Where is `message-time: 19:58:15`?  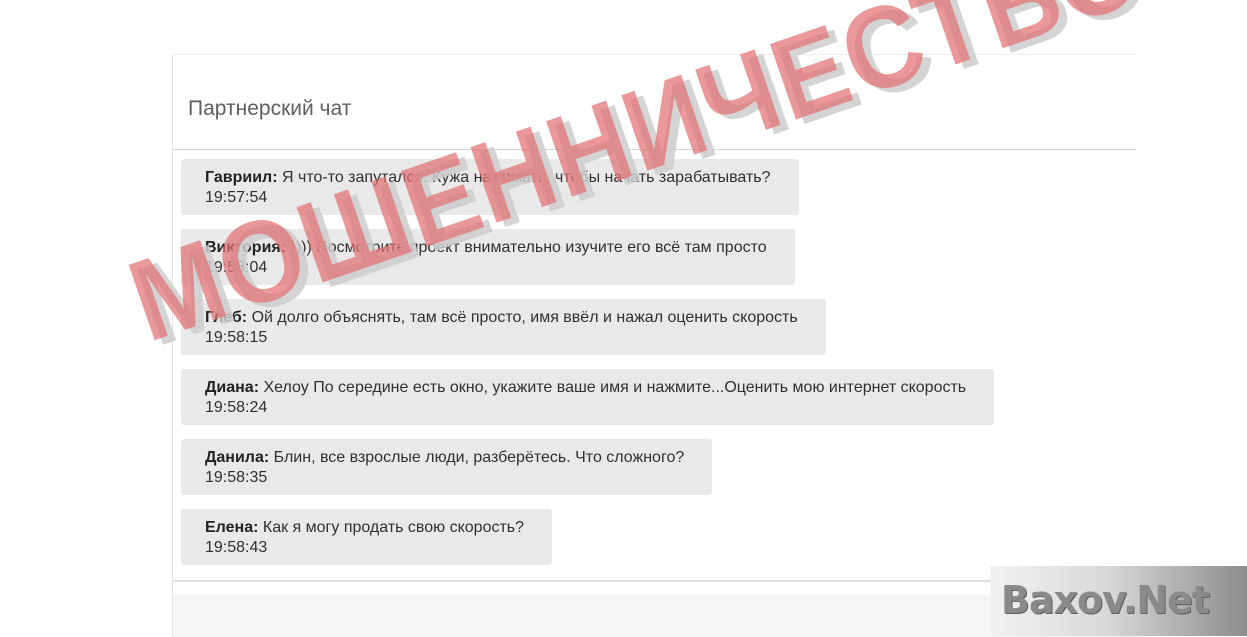 message-time: 19:58:15 is located at coordinates (236, 337).